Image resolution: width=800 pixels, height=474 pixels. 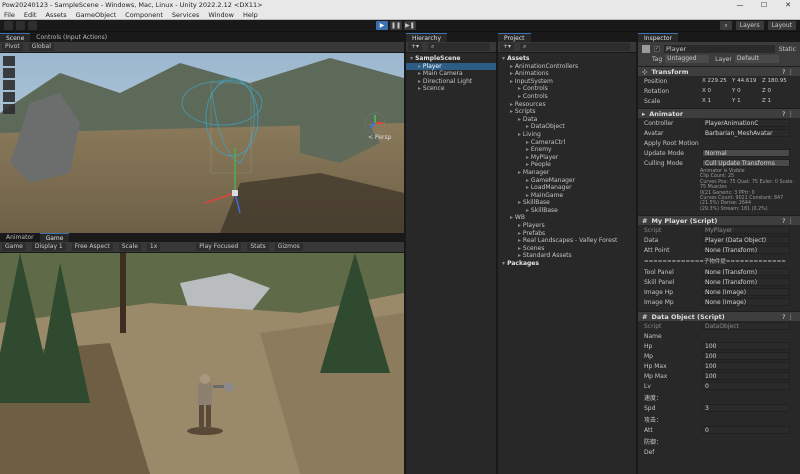 What do you see at coordinates (567, 105) in the screenshot?
I see `project-item: ▸ Resources` at bounding box center [567, 105].